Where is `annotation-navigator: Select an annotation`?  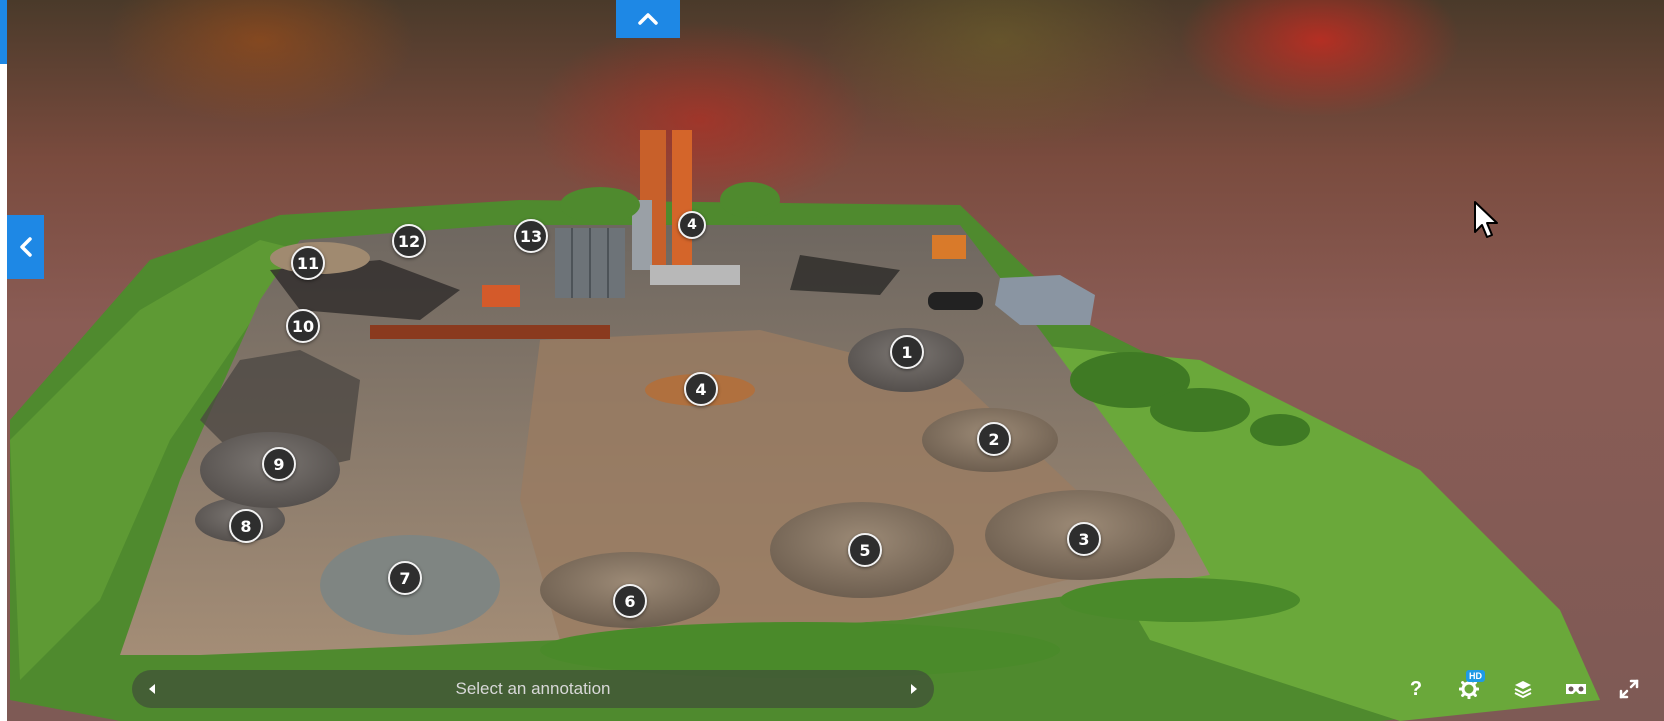 annotation-navigator: Select an annotation is located at coordinates (533, 689).